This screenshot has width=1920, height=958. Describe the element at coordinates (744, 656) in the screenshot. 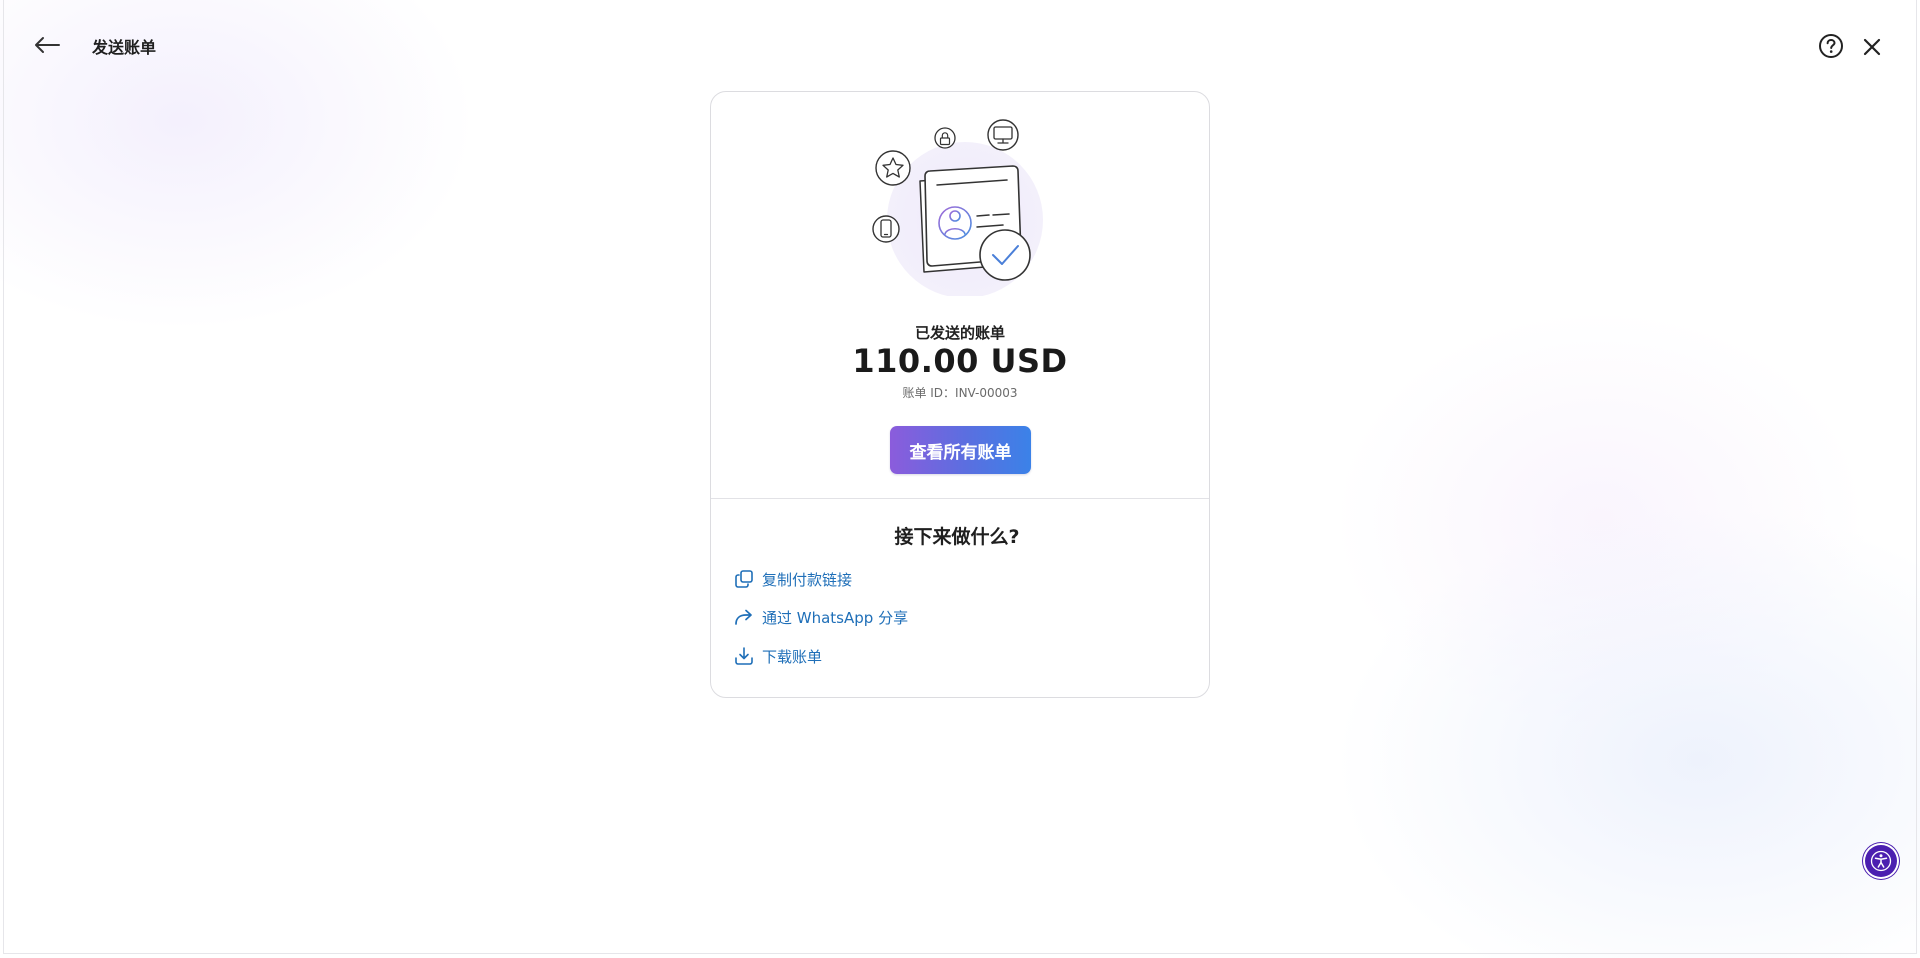

I see `download-icon` at that location.